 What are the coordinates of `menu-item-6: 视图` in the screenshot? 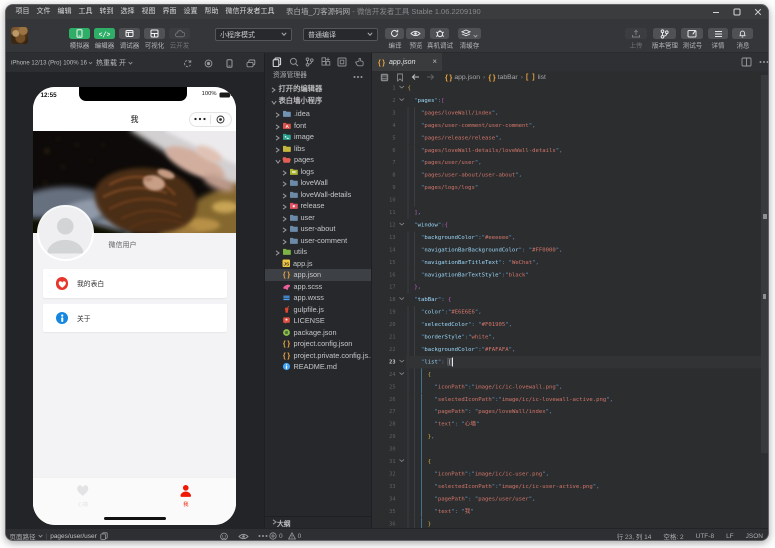 It's located at (148, 12).